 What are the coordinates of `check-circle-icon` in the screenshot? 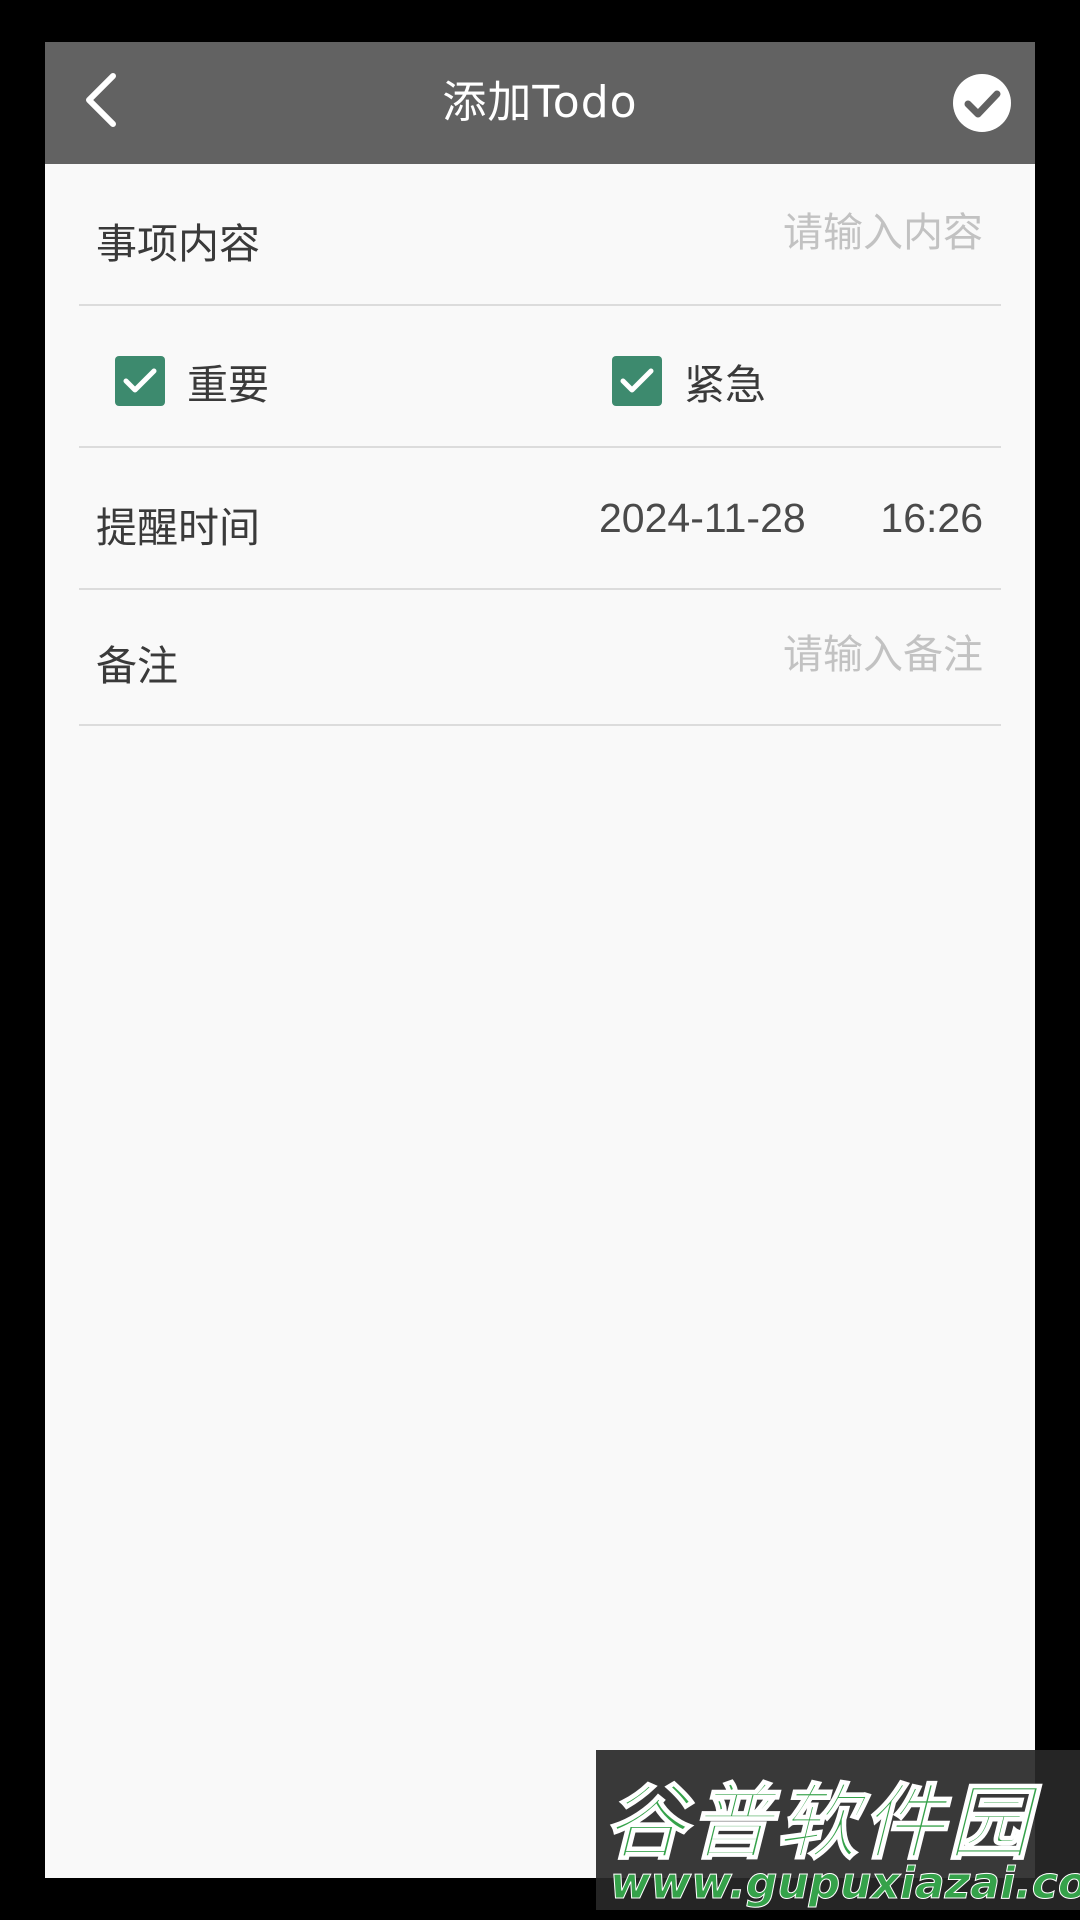 It's located at (982, 103).